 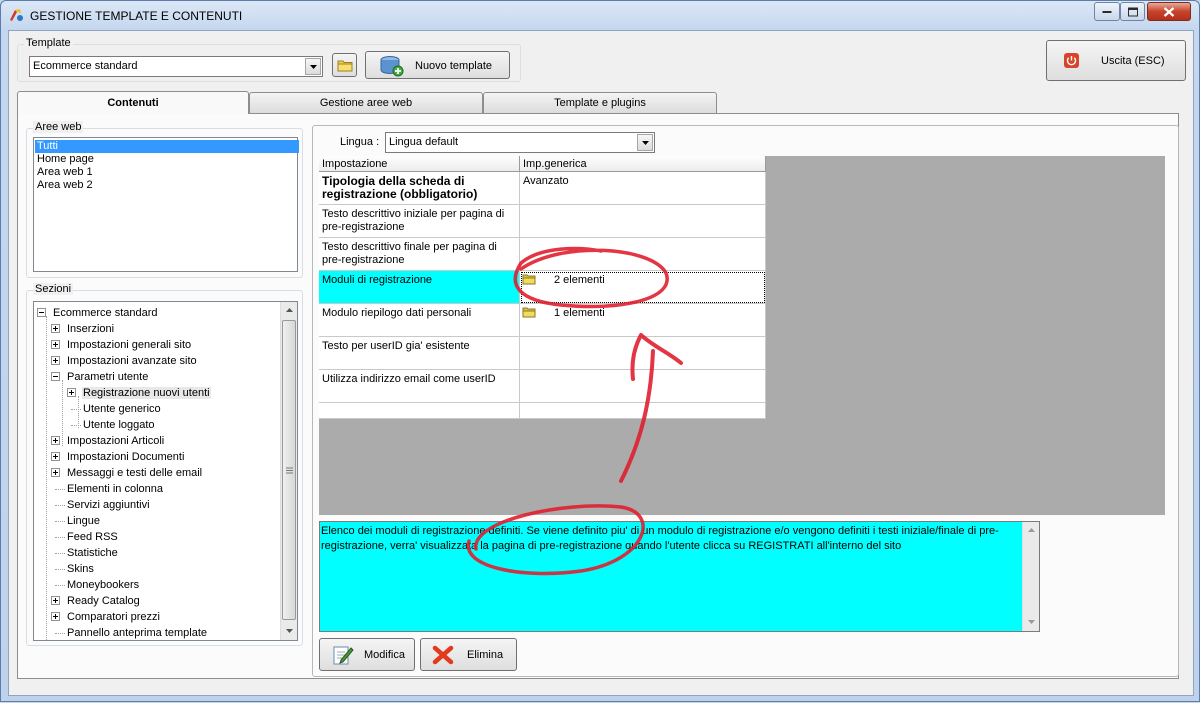 I want to click on grid-cell-value: 2 elementi, so click(x=643, y=287).